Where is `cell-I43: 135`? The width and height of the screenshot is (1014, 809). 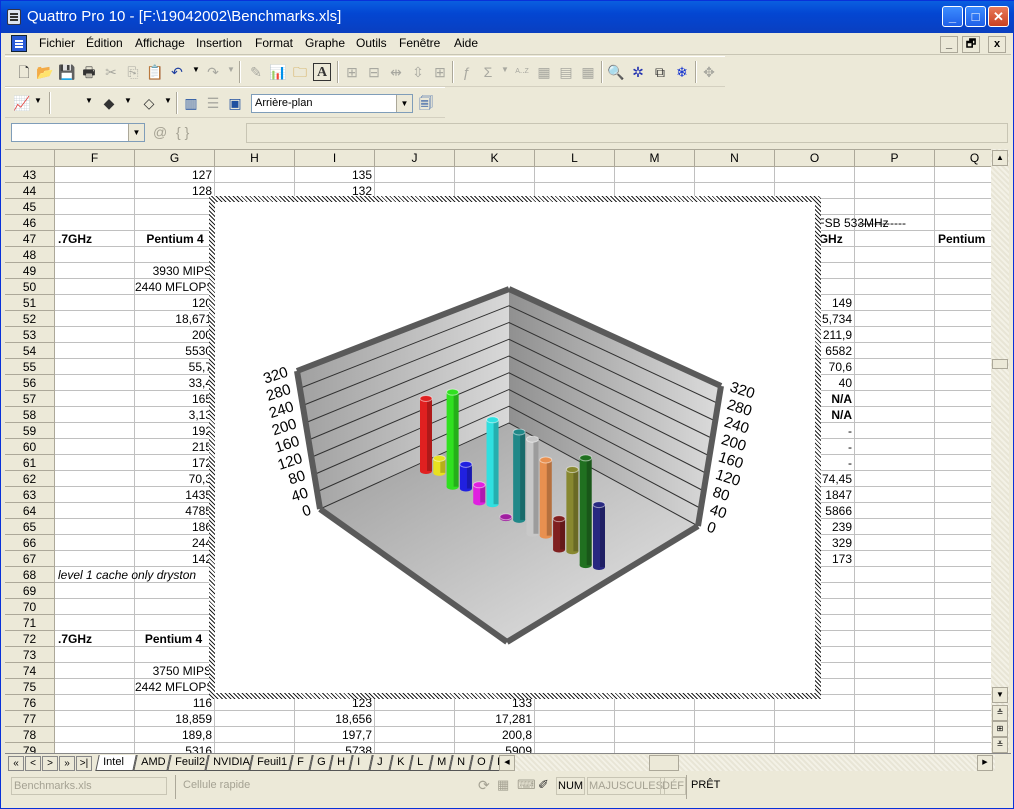
cell-I43: 135 is located at coordinates (335, 175).